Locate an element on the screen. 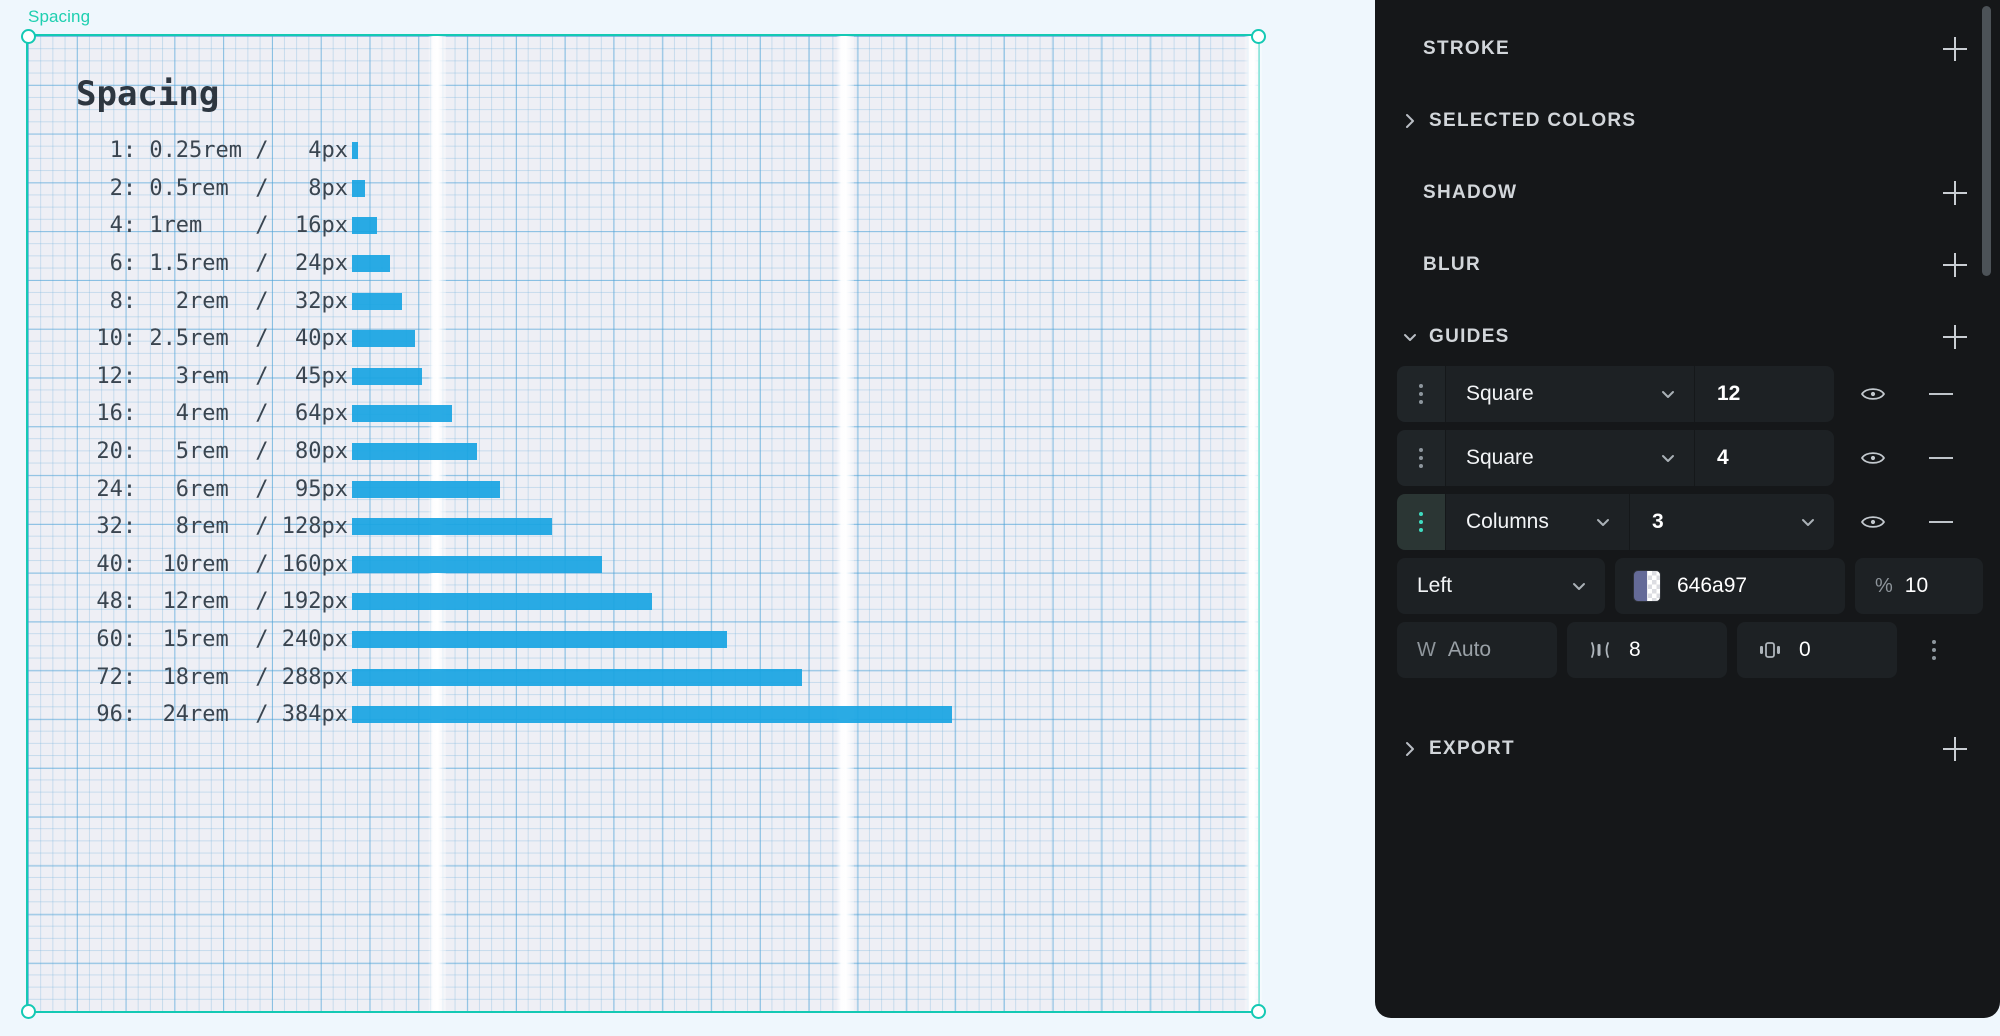 The image size is (2000, 1036). selection-handle-top-right is located at coordinates (1258, 36).